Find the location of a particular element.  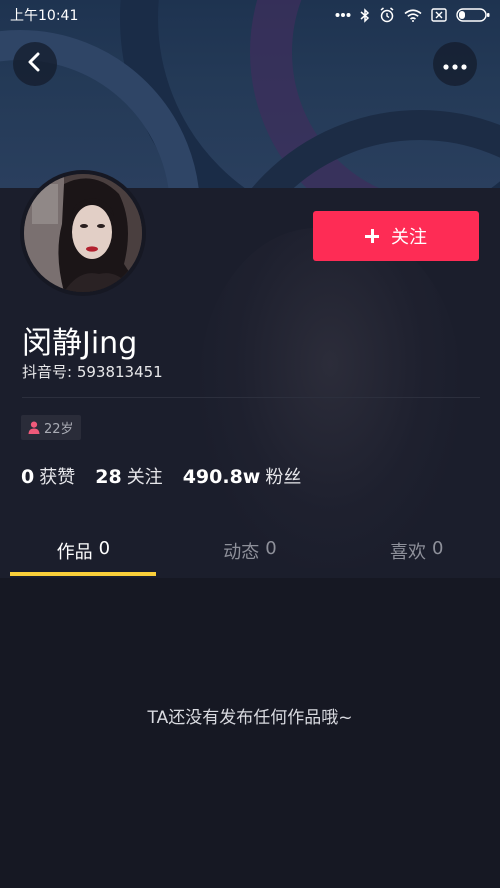

bluetooth-icon is located at coordinates (365, 15).